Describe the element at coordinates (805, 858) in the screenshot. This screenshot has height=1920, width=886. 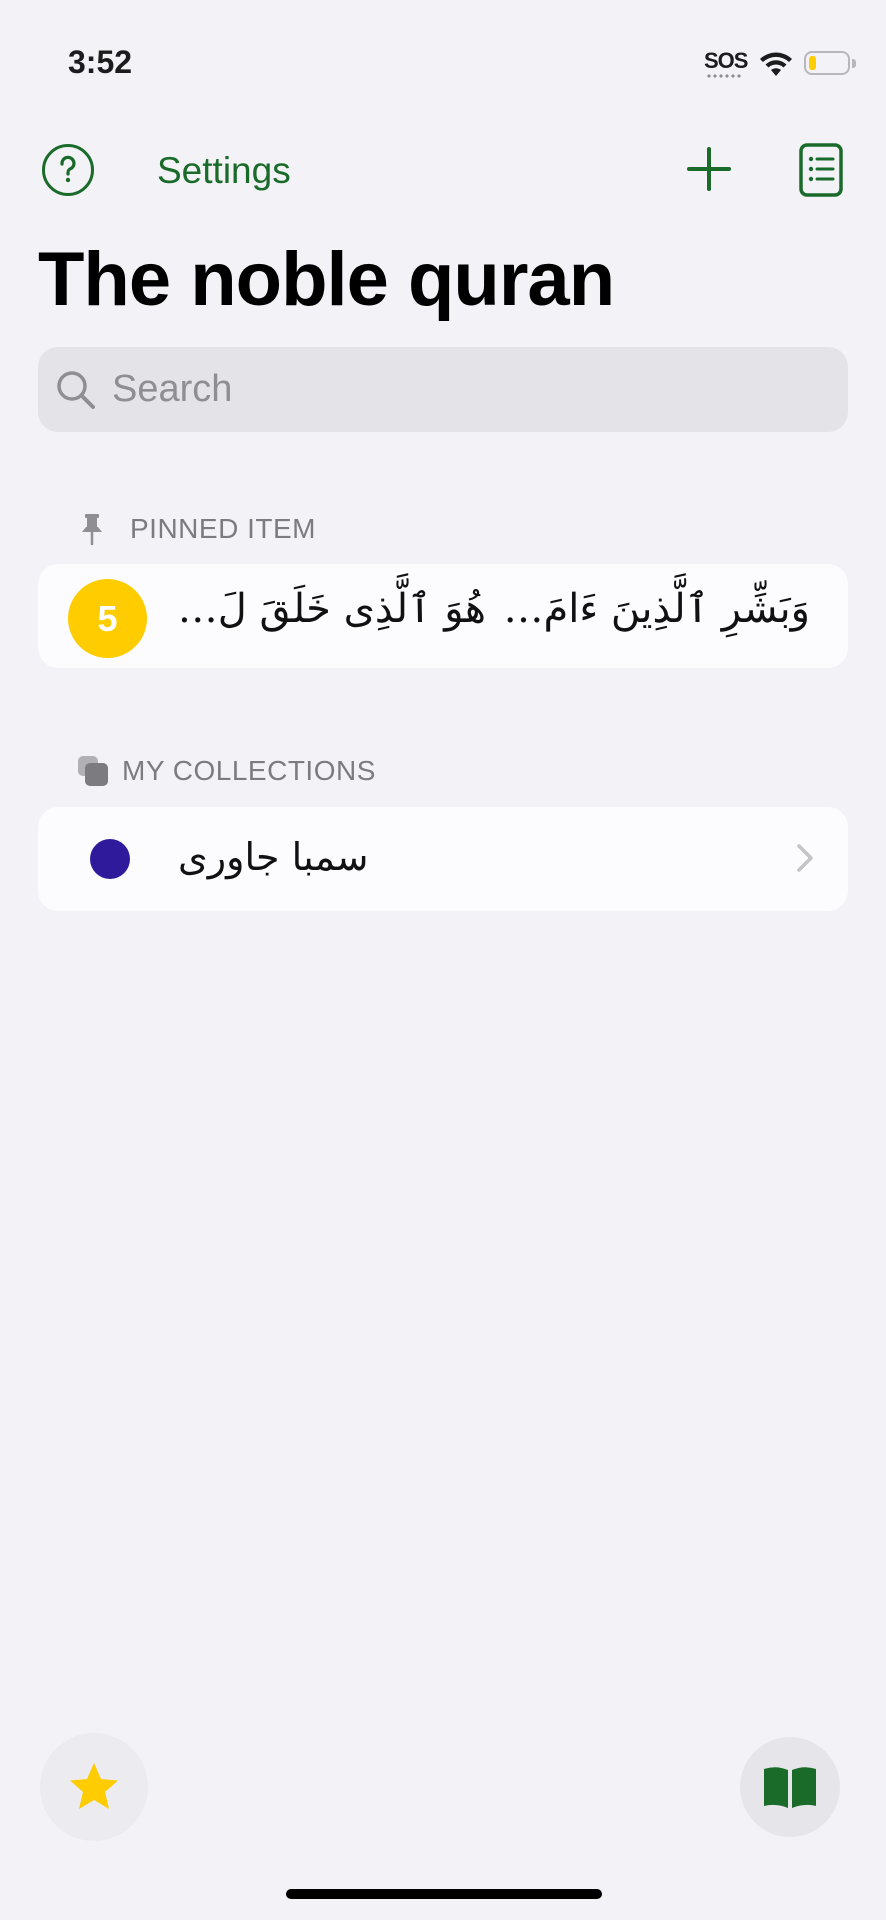
I see `chevron-right-icon` at that location.